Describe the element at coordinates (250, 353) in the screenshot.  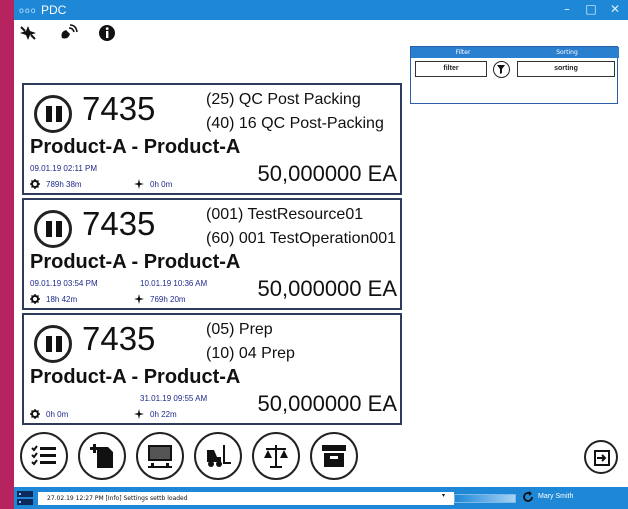
I see `operation-label: (10) 04 Prep` at that location.